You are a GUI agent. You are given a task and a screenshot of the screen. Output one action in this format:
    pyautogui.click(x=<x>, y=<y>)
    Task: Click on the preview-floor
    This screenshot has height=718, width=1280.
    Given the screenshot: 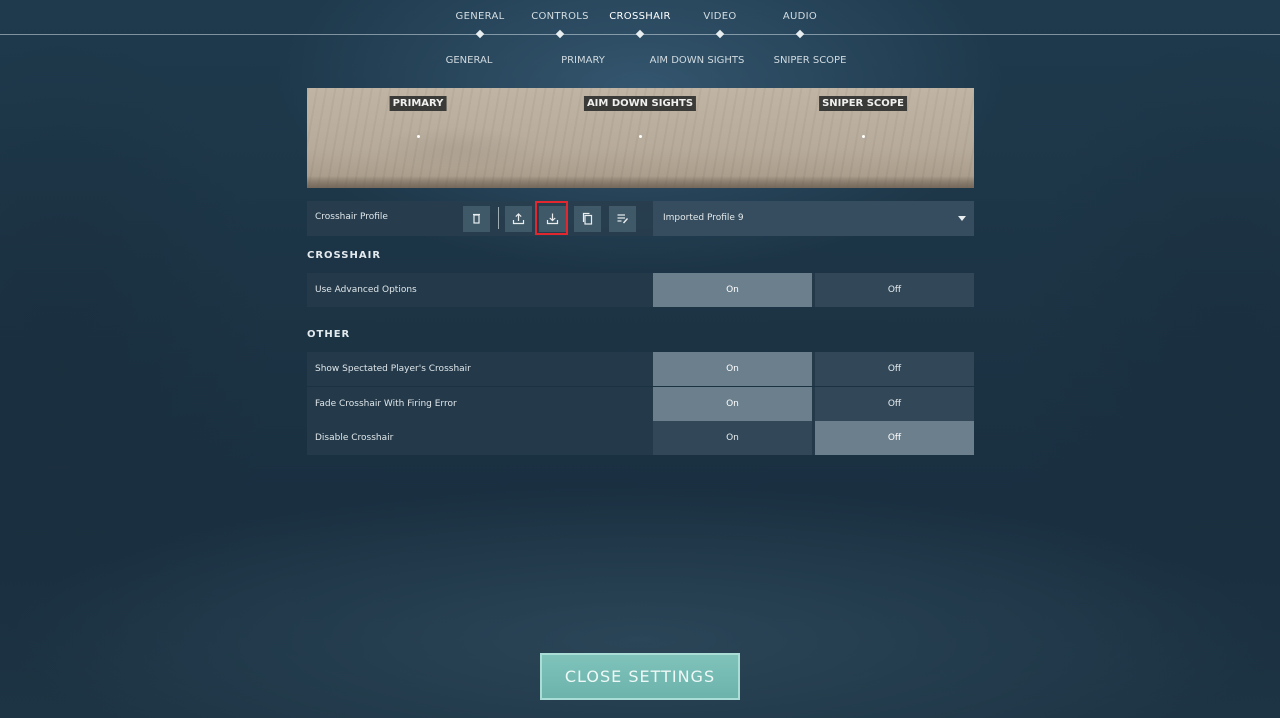 What is the action you would take?
    pyautogui.click(x=640, y=182)
    